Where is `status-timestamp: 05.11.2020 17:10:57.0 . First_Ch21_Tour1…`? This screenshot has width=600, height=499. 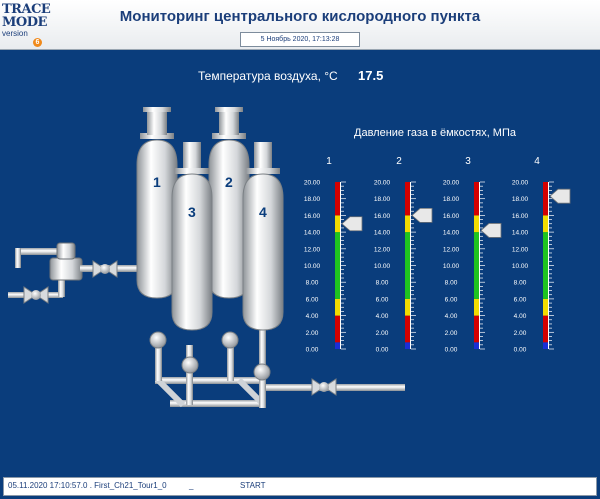 status-timestamp: 05.11.2020 17:10:57.0 . First_Ch21_Tour1… is located at coordinates (87, 485).